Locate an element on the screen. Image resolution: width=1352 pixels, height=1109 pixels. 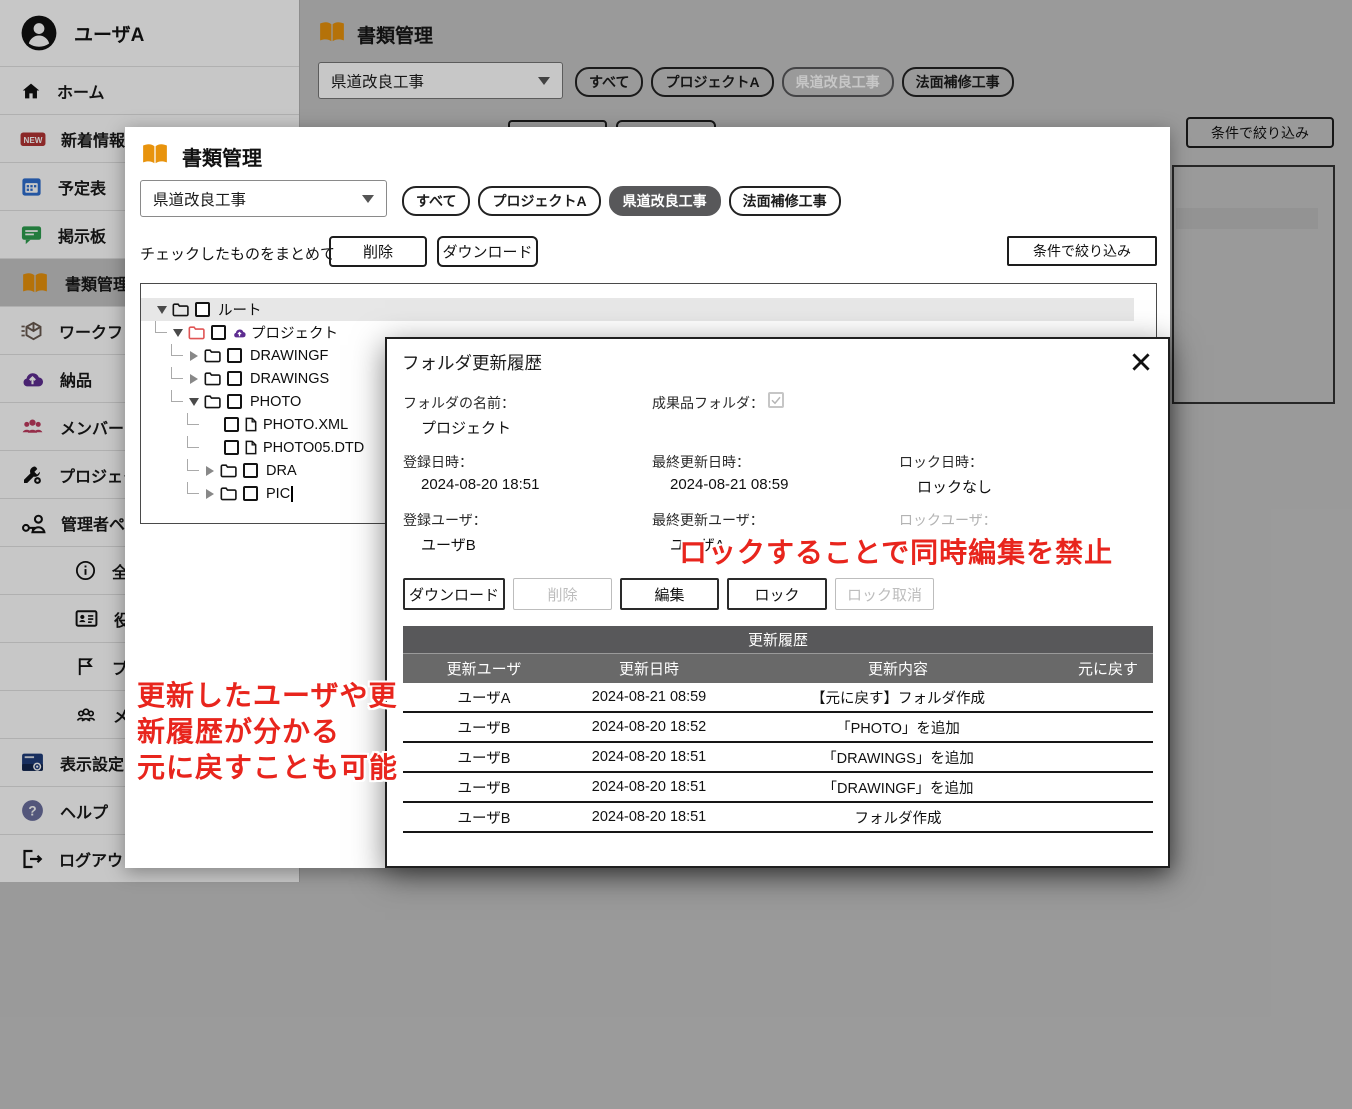
registered-by-value: ユーザB is located at coordinates (448, 545).